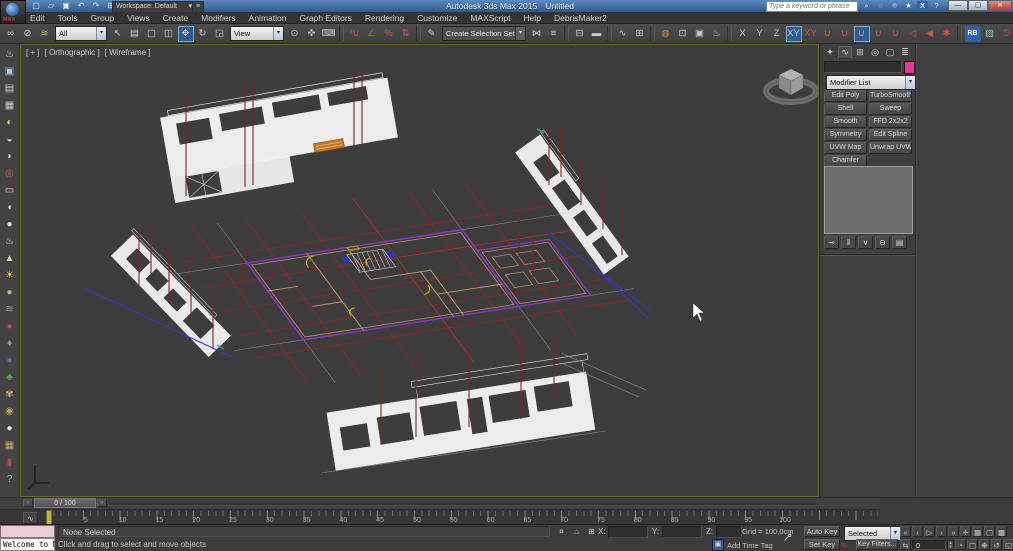 Image resolution: width=1013 pixels, height=551 pixels. What do you see at coordinates (372, 34) in the screenshot?
I see `angle-snap-icon: ∠` at bounding box center [372, 34].